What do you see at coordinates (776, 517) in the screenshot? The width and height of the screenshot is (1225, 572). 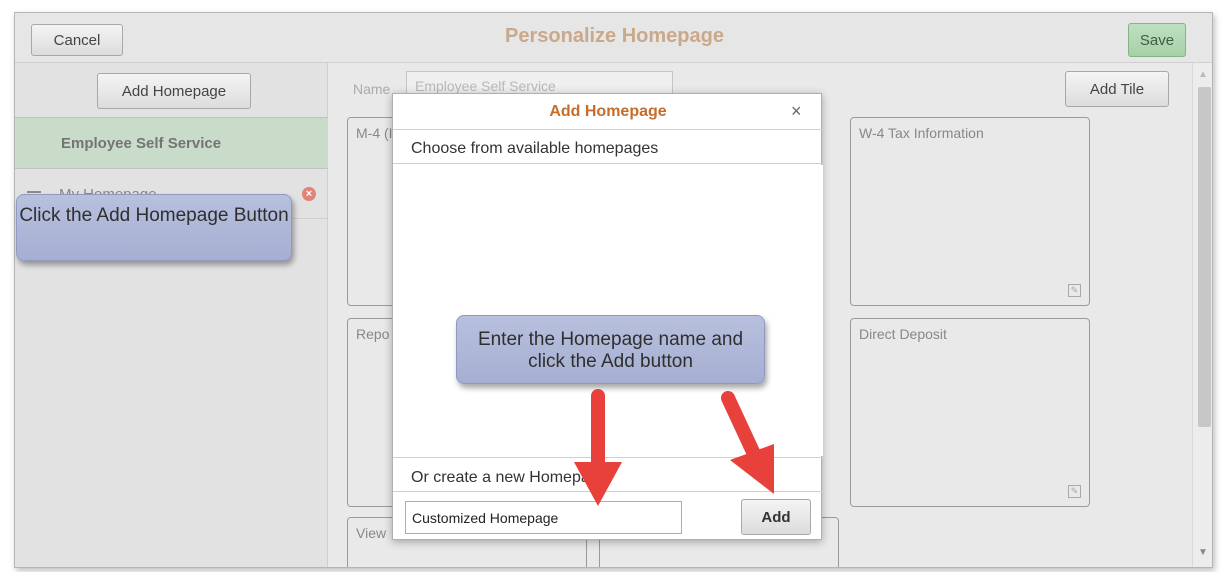 I see `add-button: Add` at bounding box center [776, 517].